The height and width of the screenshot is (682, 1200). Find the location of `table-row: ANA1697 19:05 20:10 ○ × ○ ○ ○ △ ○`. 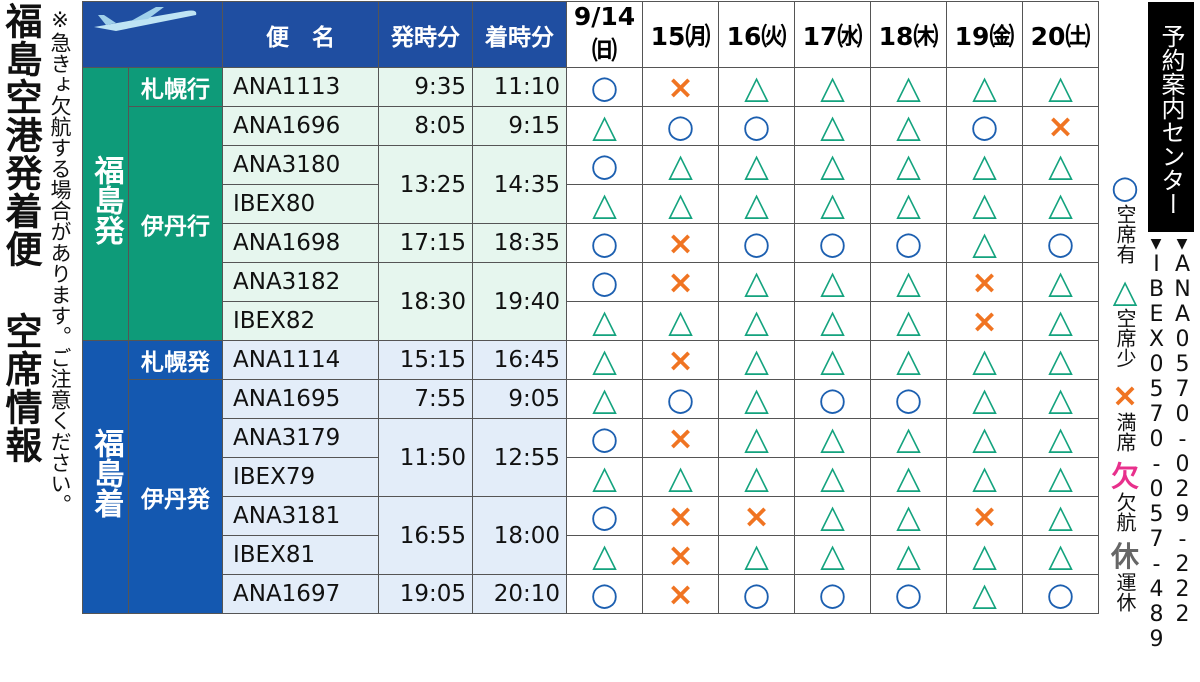

table-row: ANA1697 19:05 20:10 ○ × ○ ○ ○ △ ○ is located at coordinates (591, 594).